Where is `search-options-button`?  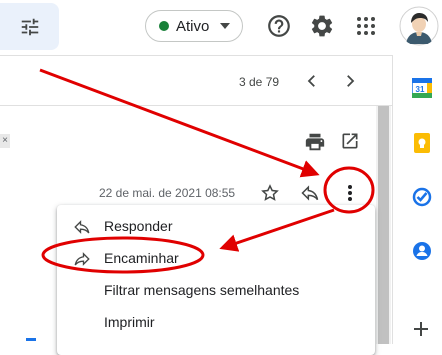 search-options-button is located at coordinates (29, 26).